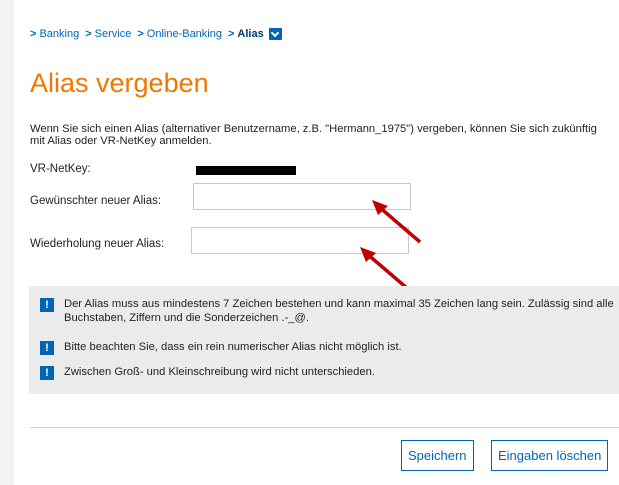 This screenshot has width=619, height=485. Describe the element at coordinates (397, 222) in the screenshot. I see `annotation-arrow-icon` at that location.